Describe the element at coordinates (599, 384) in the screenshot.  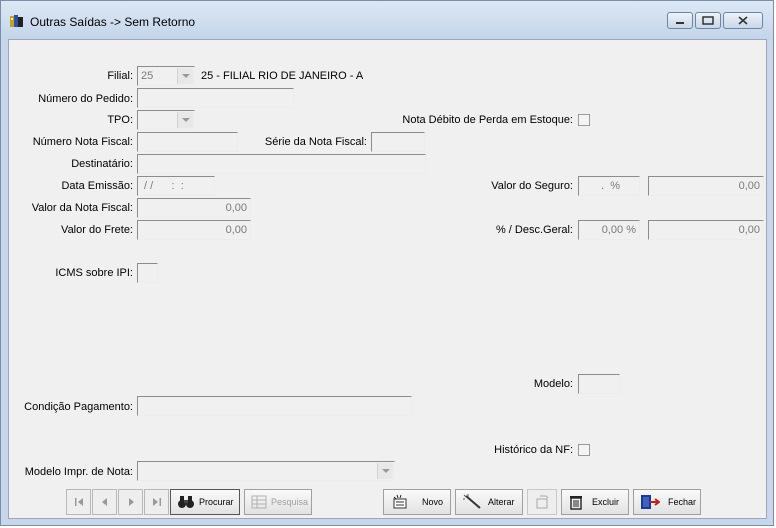
I see `modelo-field` at that location.